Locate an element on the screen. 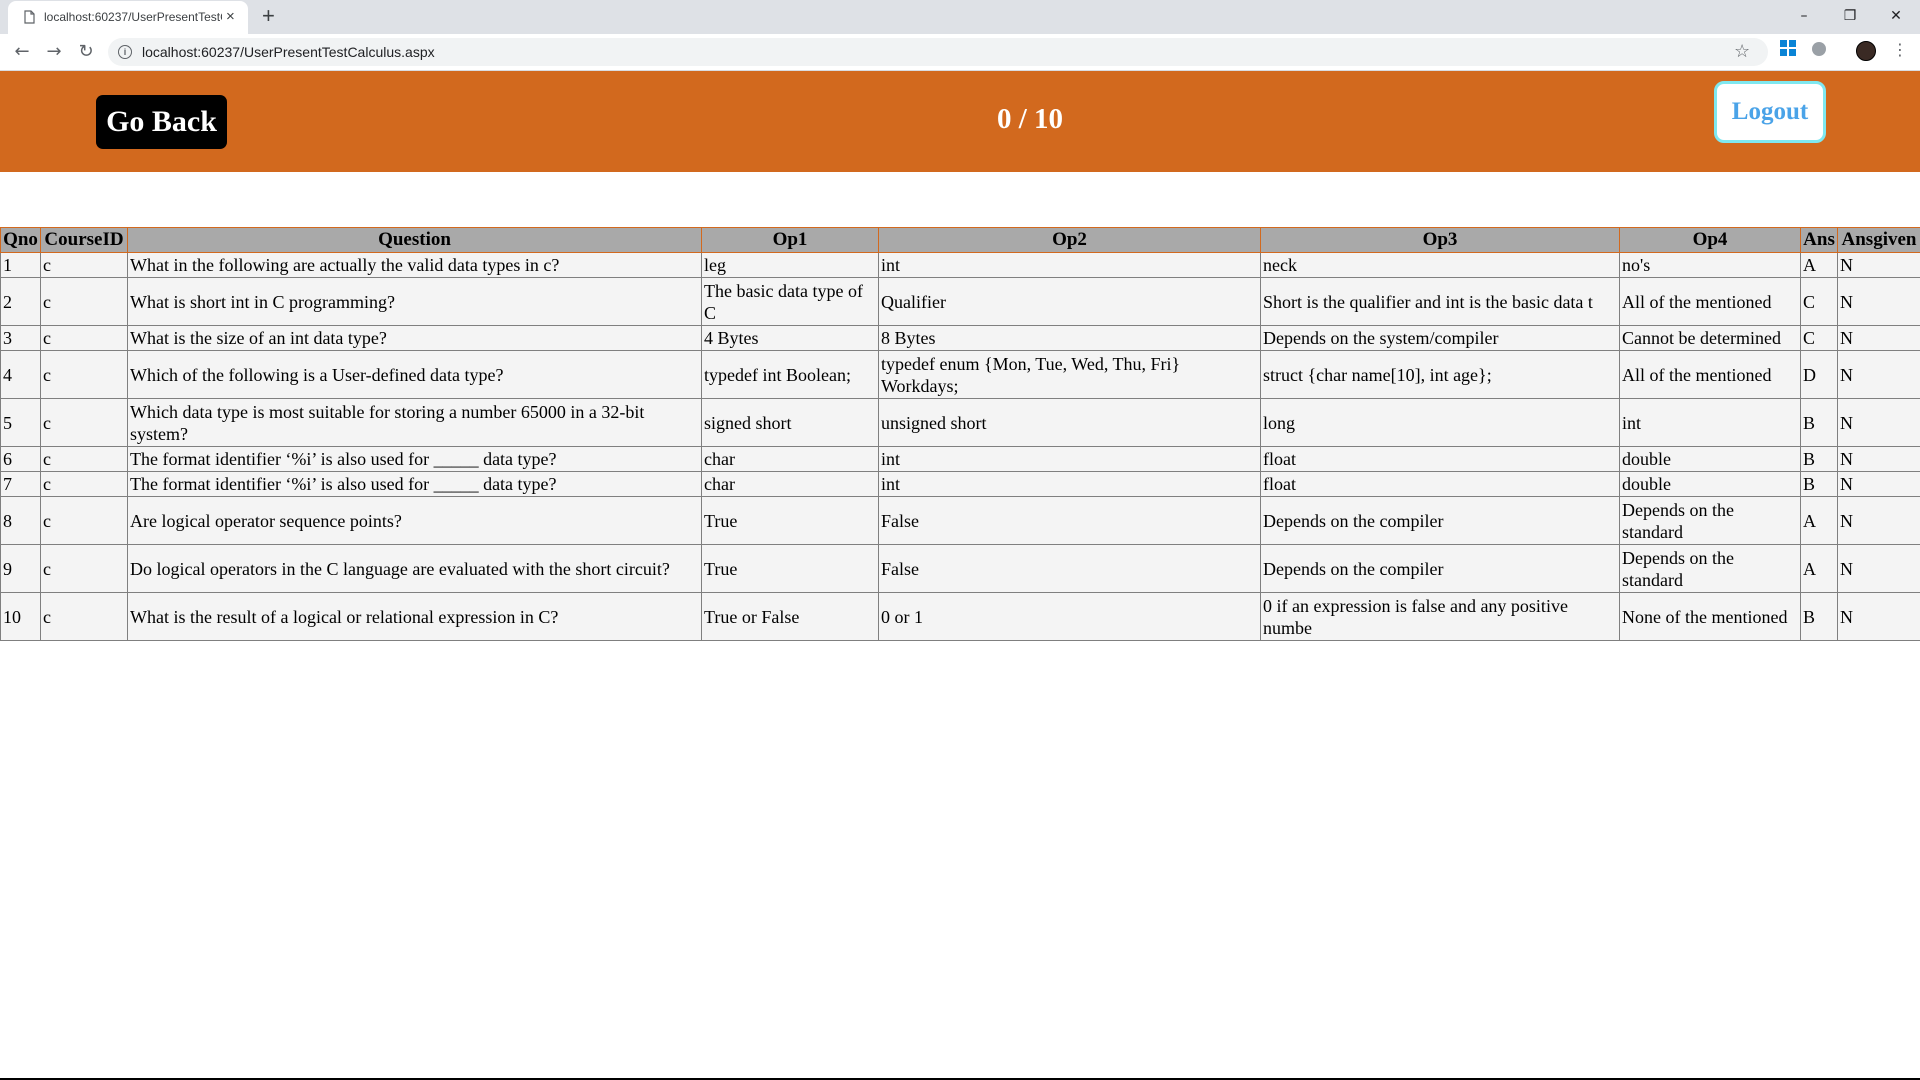  column-header-op2: Op2 is located at coordinates (1069, 240).